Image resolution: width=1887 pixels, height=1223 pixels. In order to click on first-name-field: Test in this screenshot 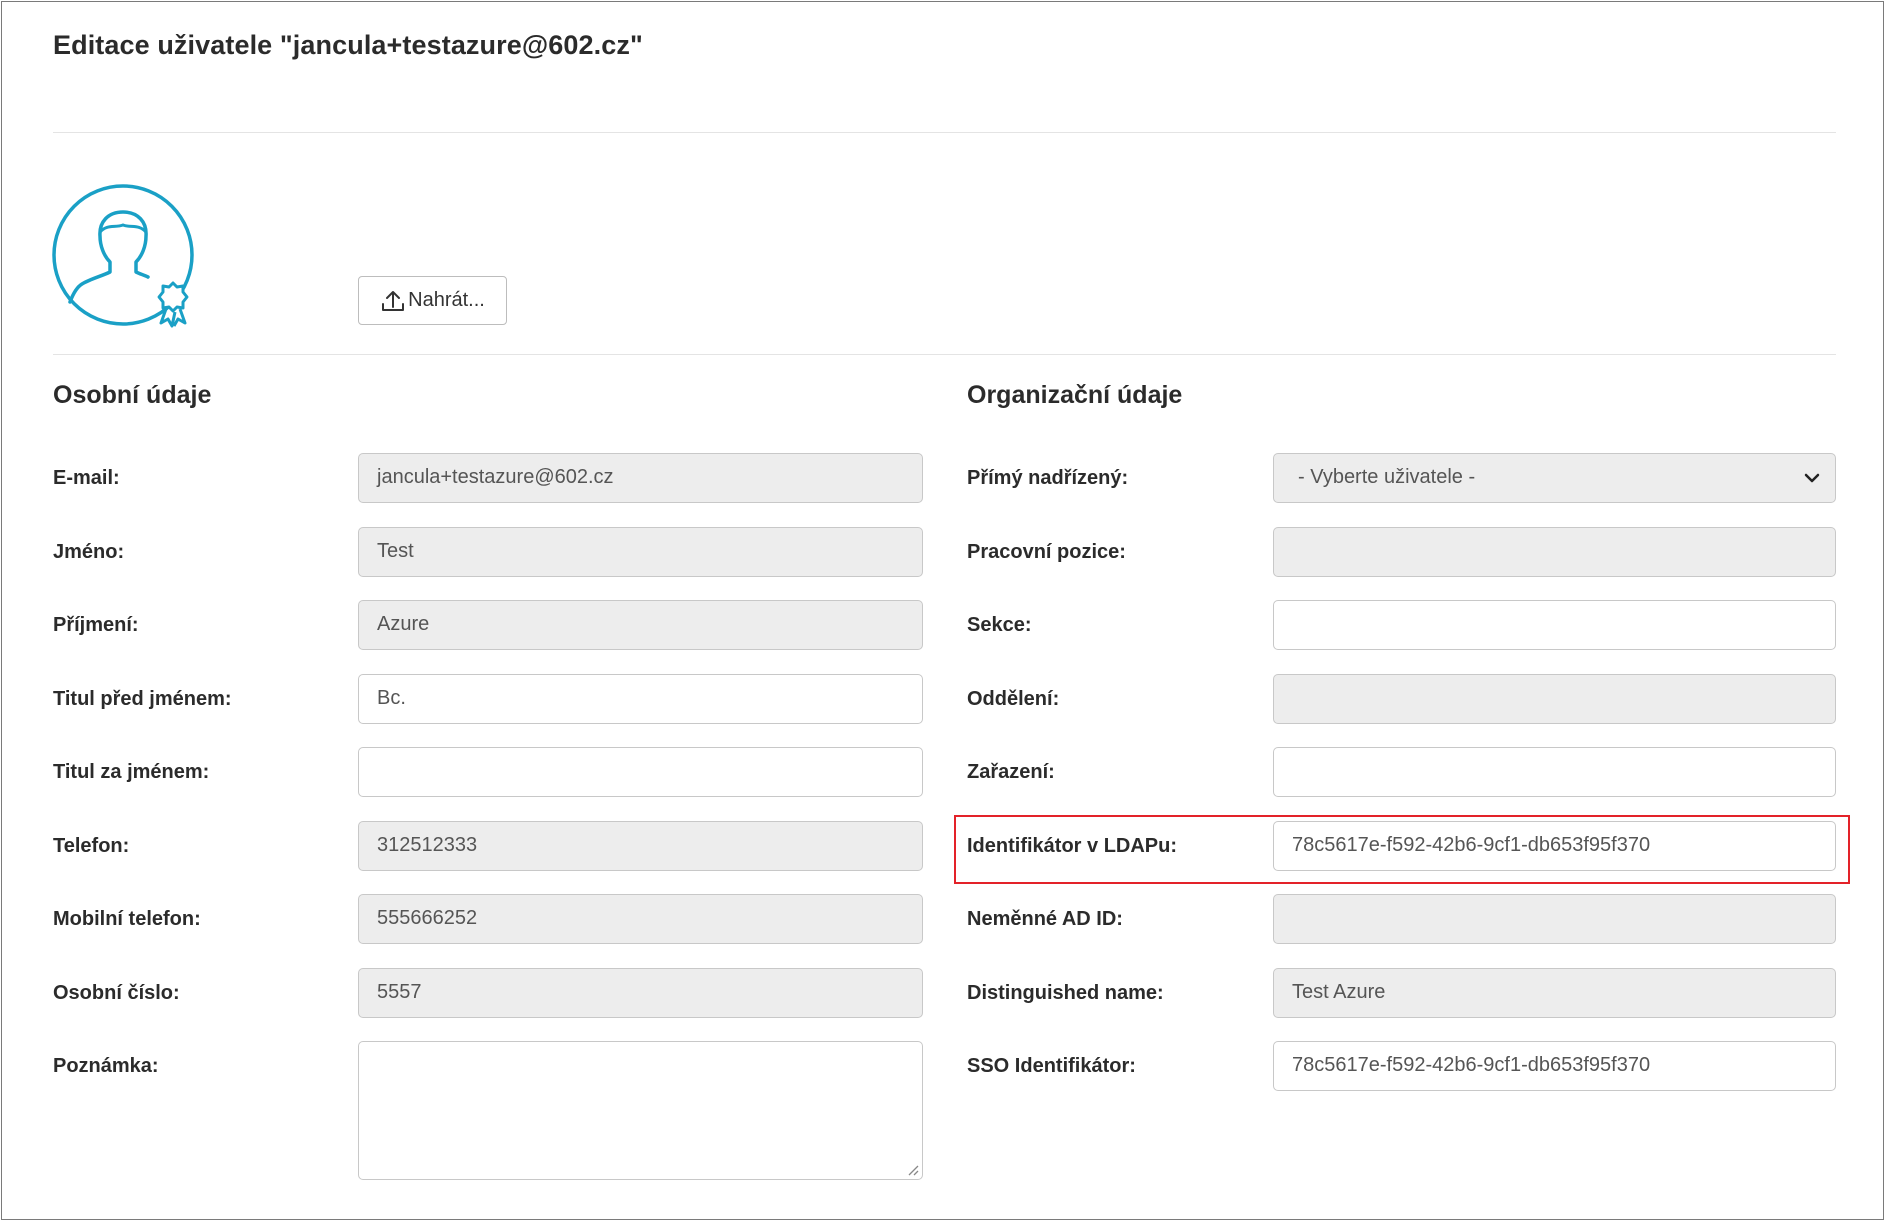, I will do `click(640, 552)`.